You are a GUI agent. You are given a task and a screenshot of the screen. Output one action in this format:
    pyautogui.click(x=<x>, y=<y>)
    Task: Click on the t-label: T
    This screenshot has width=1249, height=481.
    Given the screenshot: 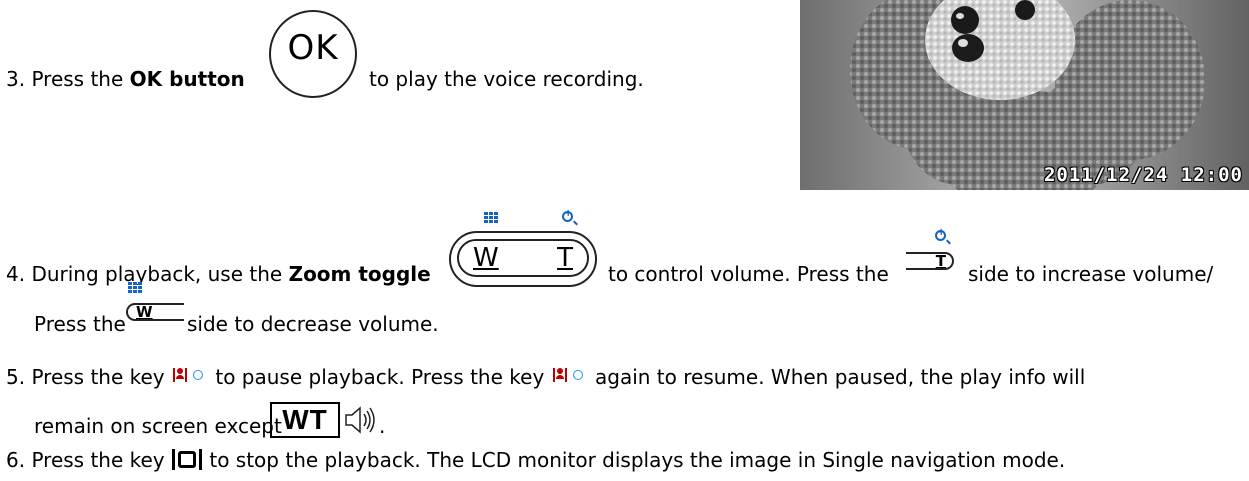 What is the action you would take?
    pyautogui.click(x=565, y=258)
    